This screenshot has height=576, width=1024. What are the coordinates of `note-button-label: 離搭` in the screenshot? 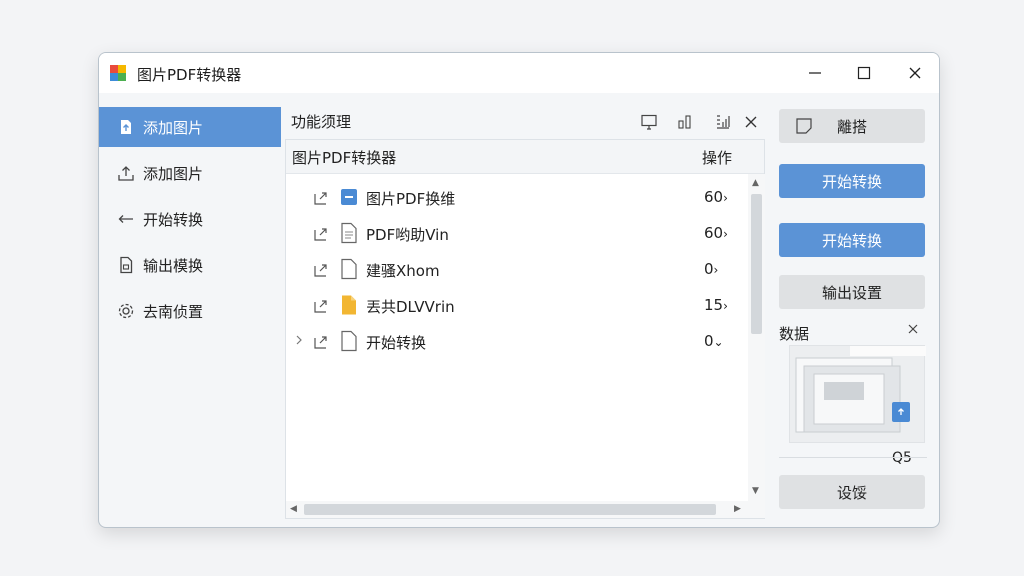 It's located at (851, 126).